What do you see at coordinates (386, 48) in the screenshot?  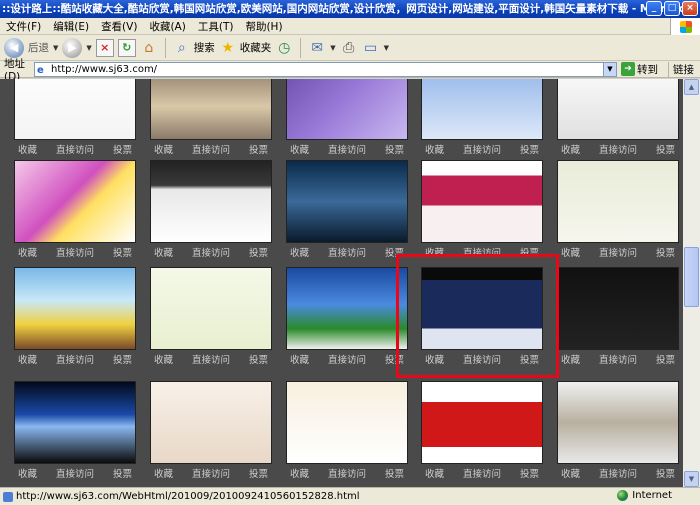 I see `edit-dropdown-icon: ▼` at bounding box center [386, 48].